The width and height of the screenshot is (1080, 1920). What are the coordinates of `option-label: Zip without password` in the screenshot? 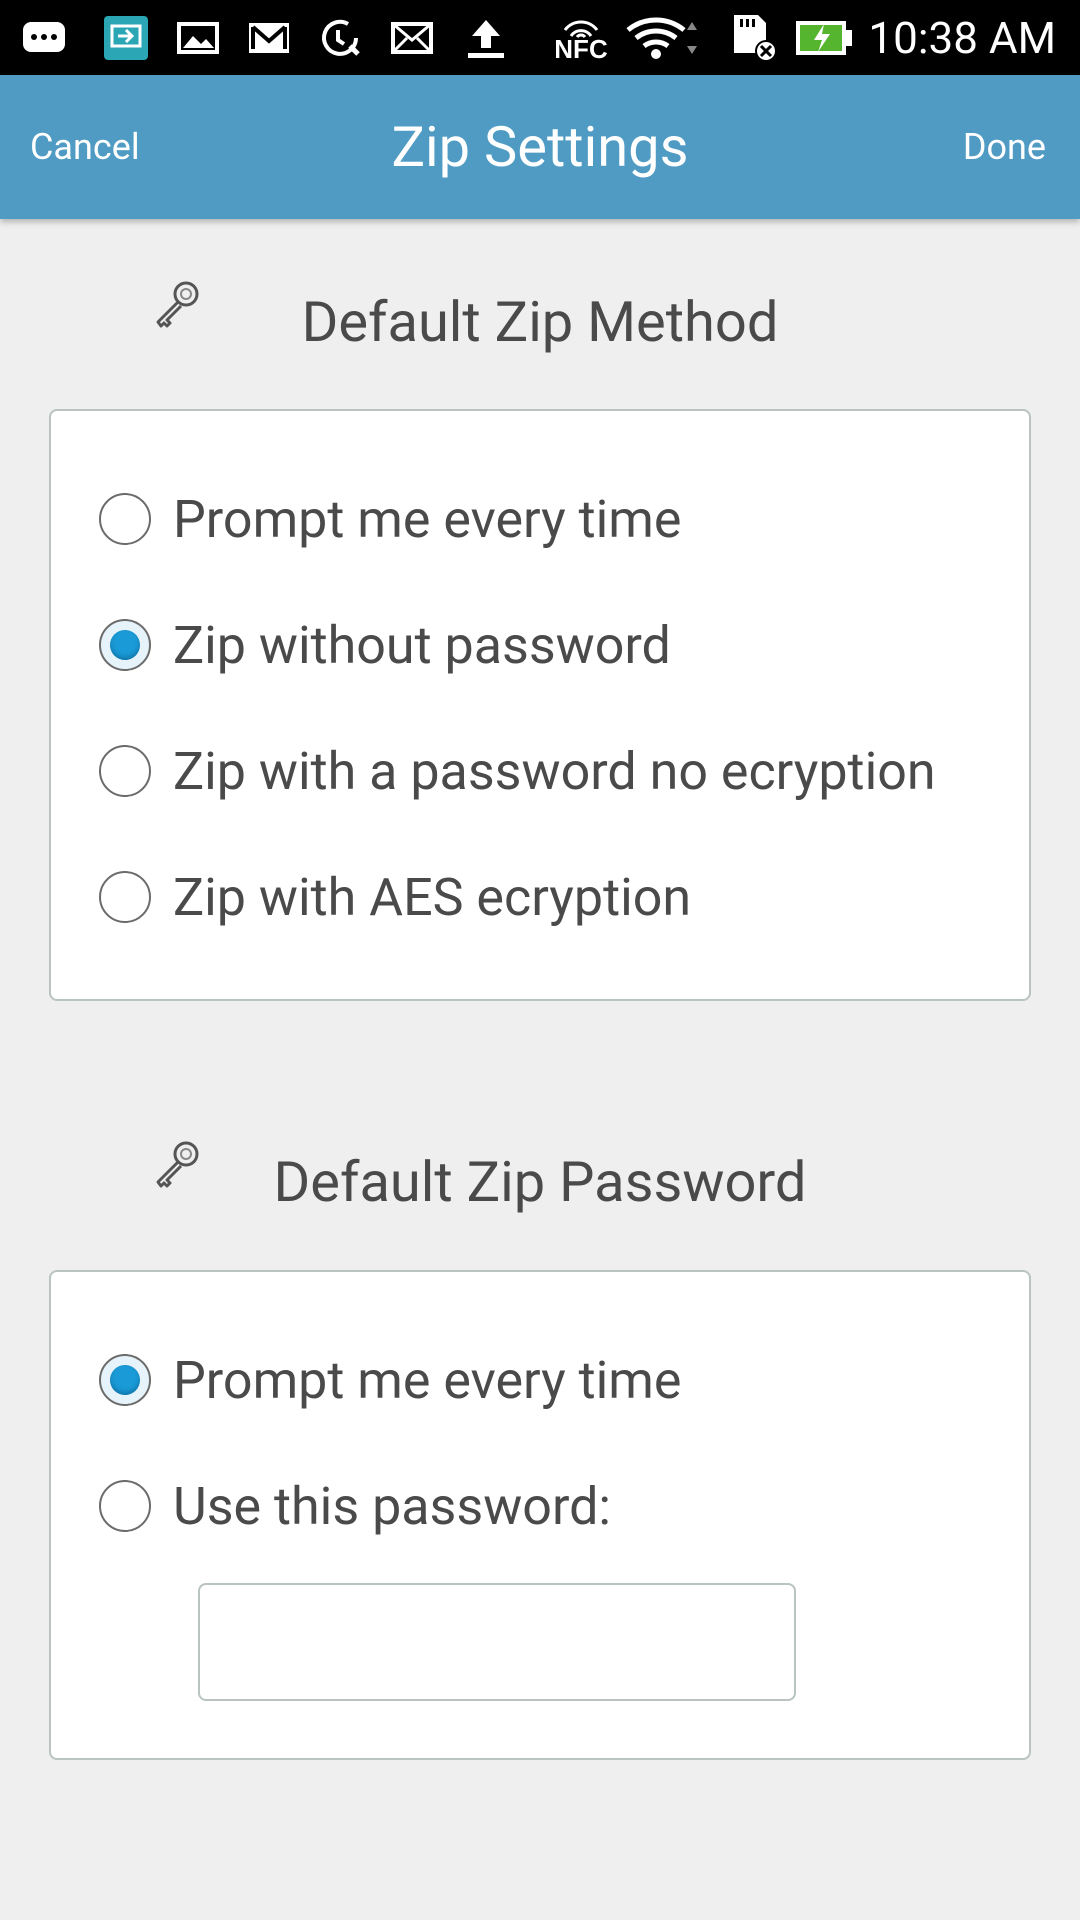 It's located at (422, 645).